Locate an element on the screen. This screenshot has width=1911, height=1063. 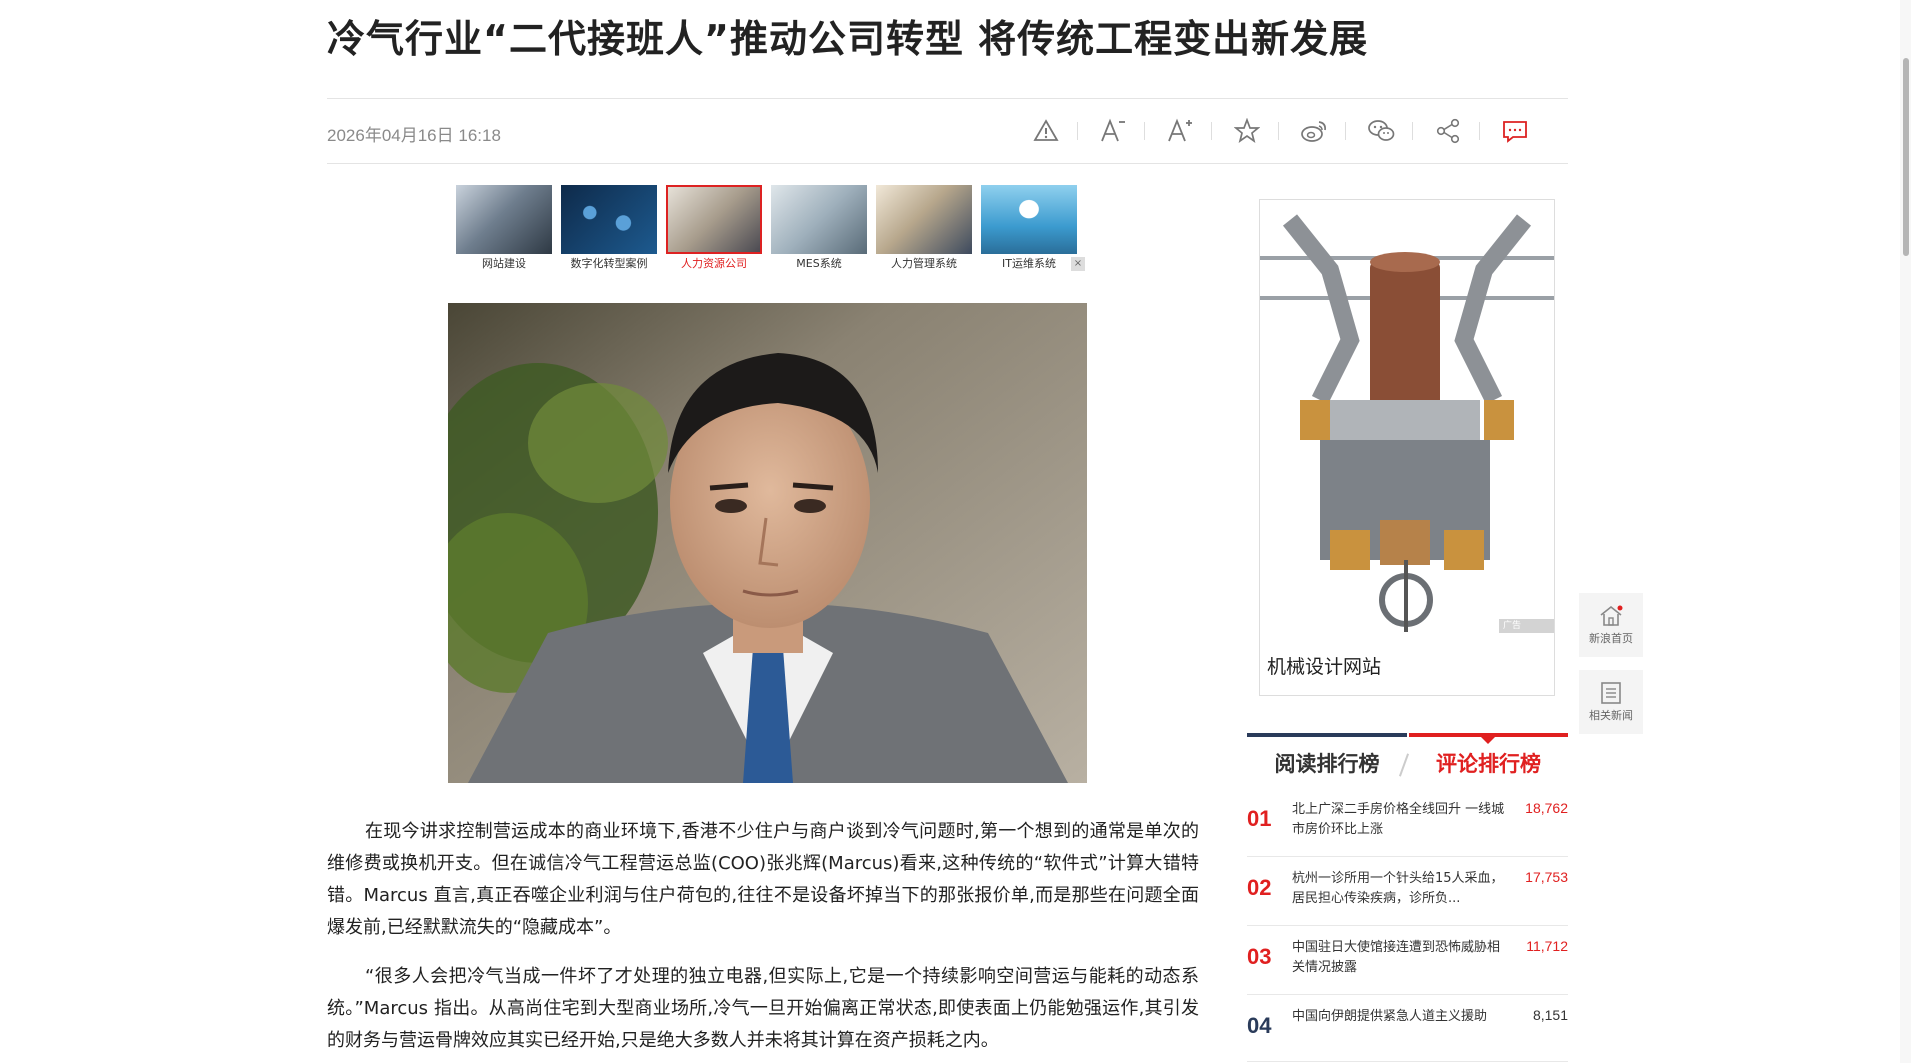
tab-comment-ranking: 评论排行榜 is located at coordinates (1488, 763).